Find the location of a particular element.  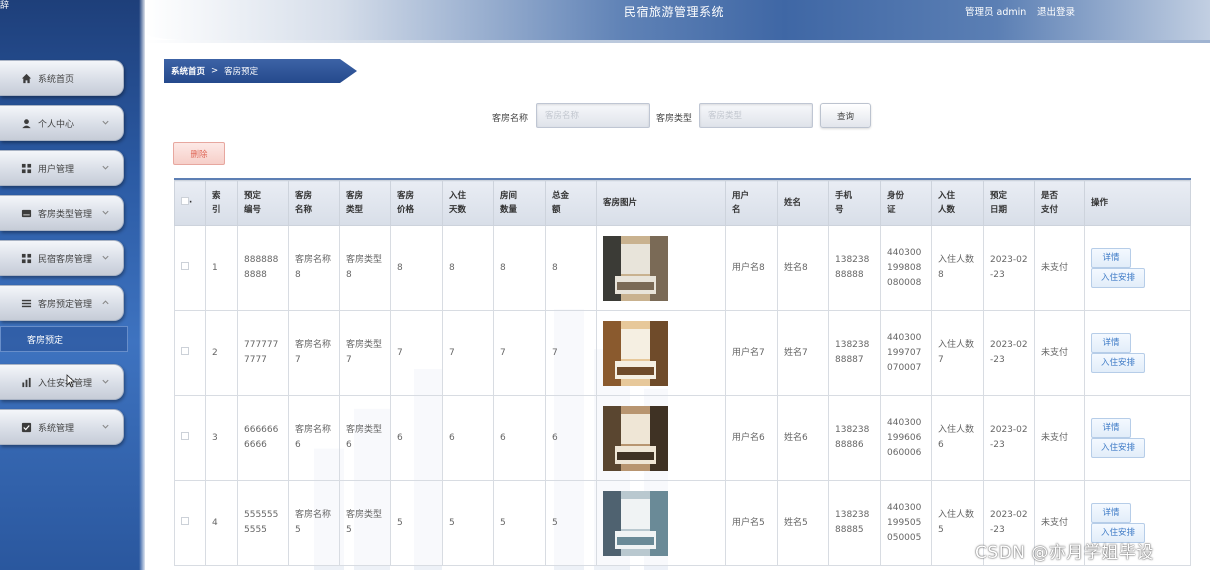

cell-username: 用户名5 is located at coordinates (751, 523).